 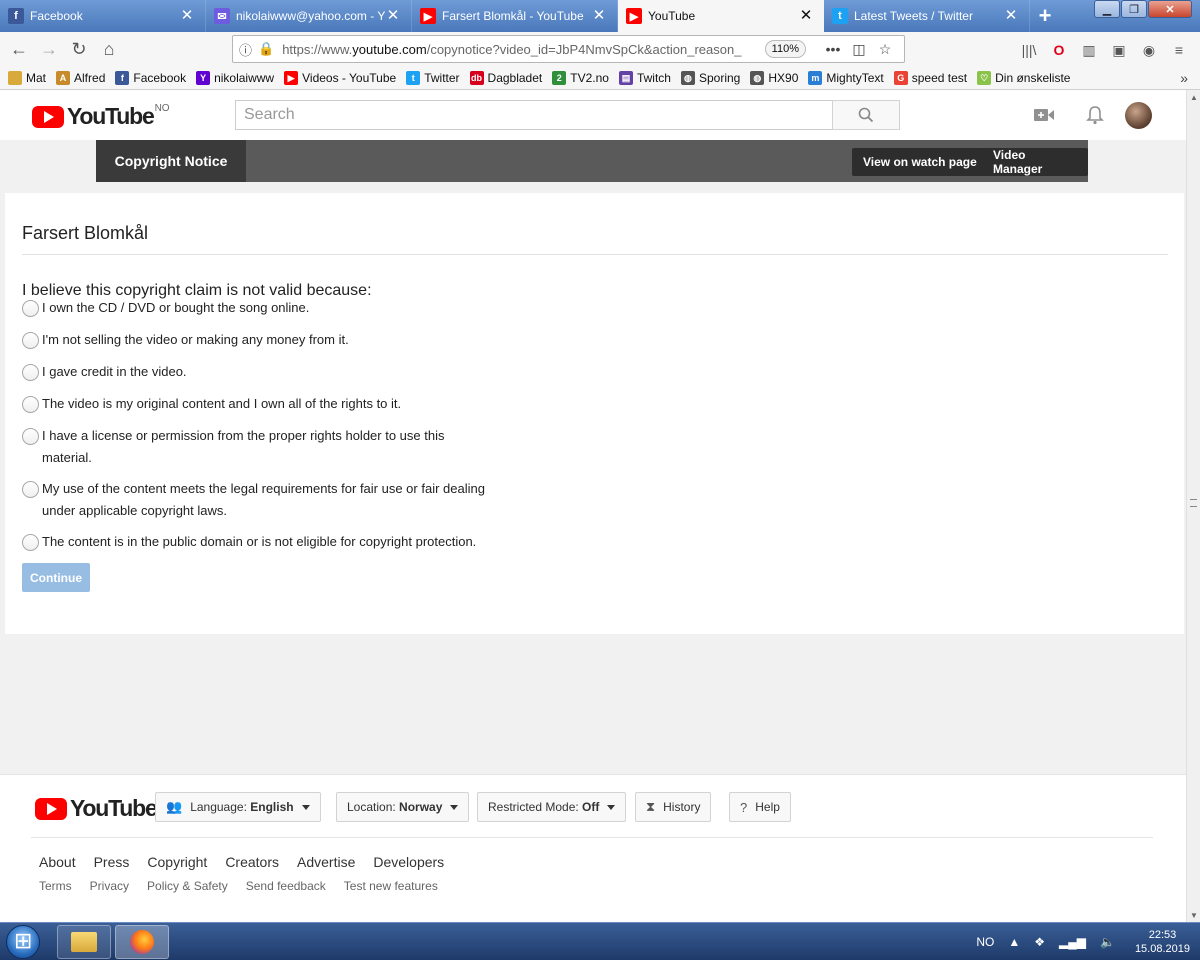 I want to click on bookmark-dagbladet: db Dagbladet, so click(x=505, y=78).